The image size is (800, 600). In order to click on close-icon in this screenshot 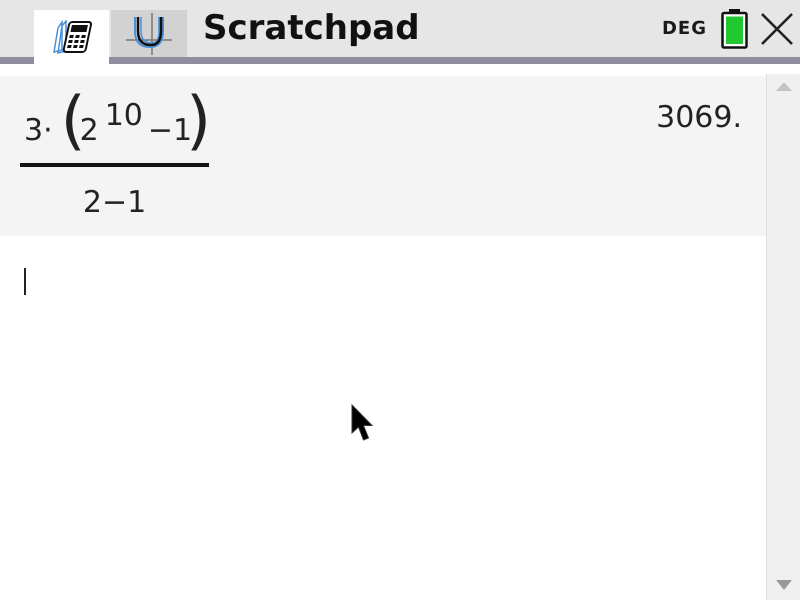, I will do `click(777, 29)`.